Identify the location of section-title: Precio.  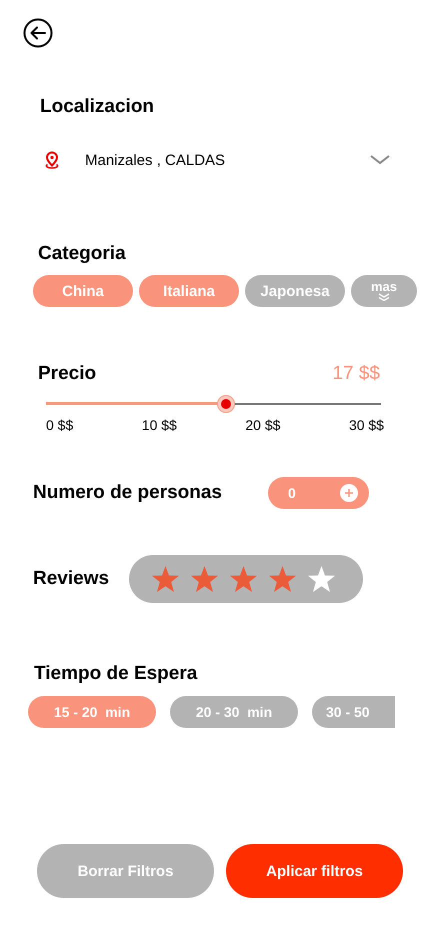
(67, 374).